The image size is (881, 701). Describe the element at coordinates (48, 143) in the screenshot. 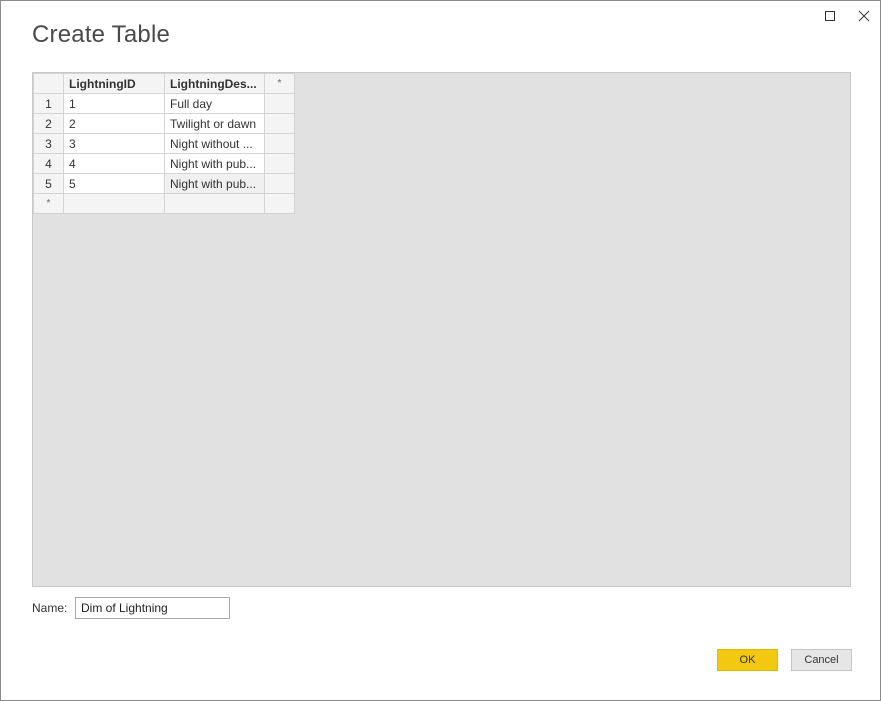

I see `row-number: 3` at that location.